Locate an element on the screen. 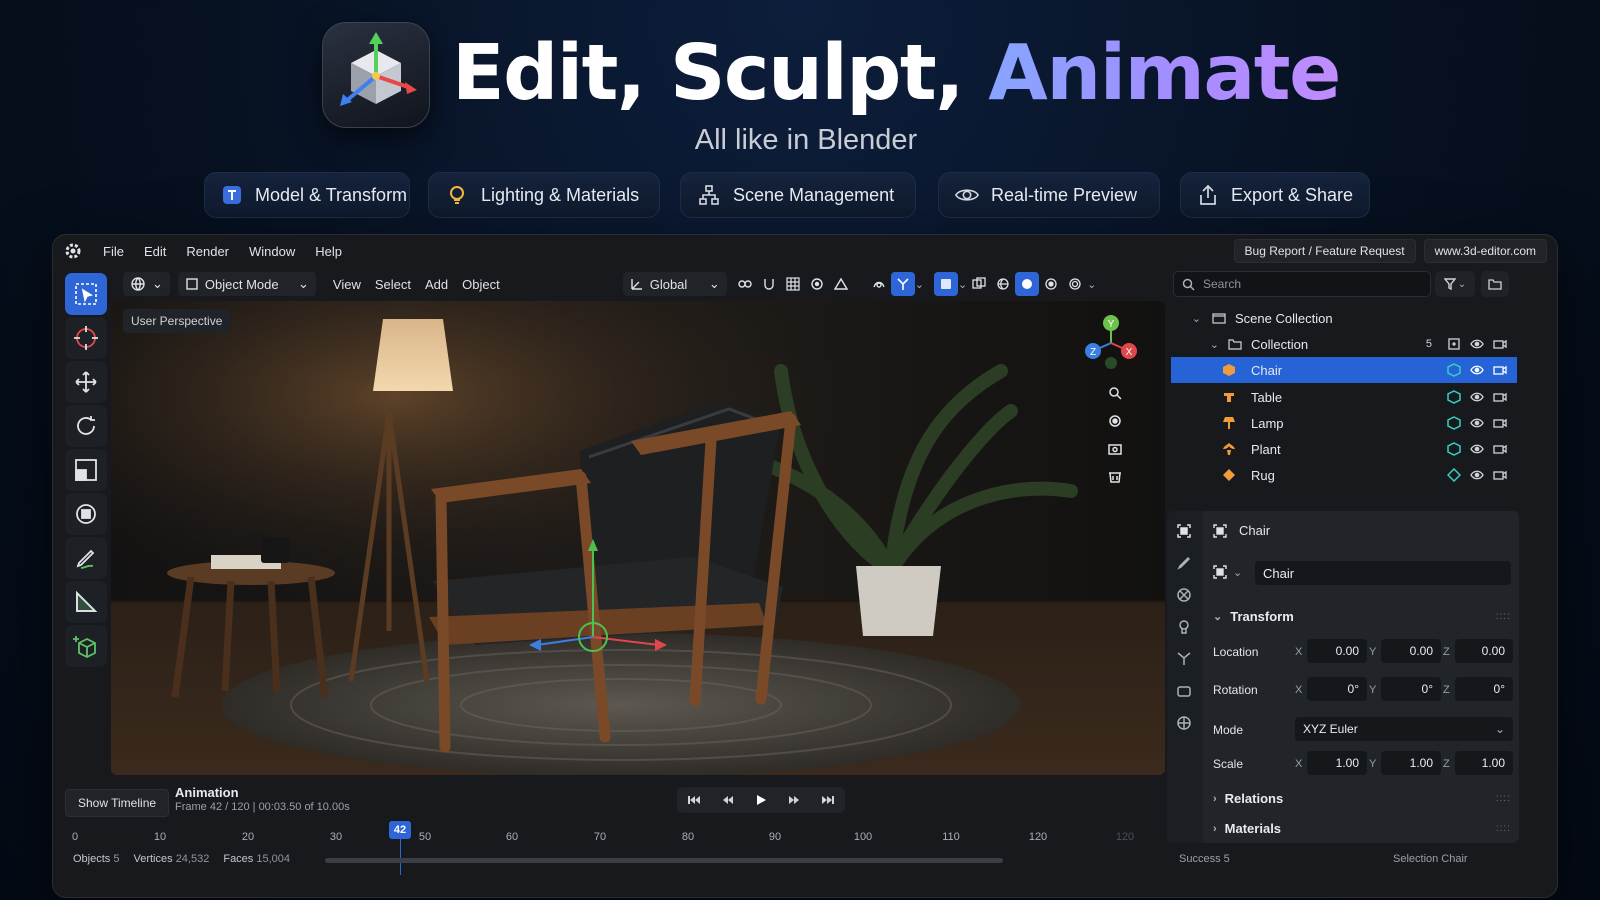 The width and height of the screenshot is (1600, 900). outliner-item-table: Table is located at coordinates (1344, 397).